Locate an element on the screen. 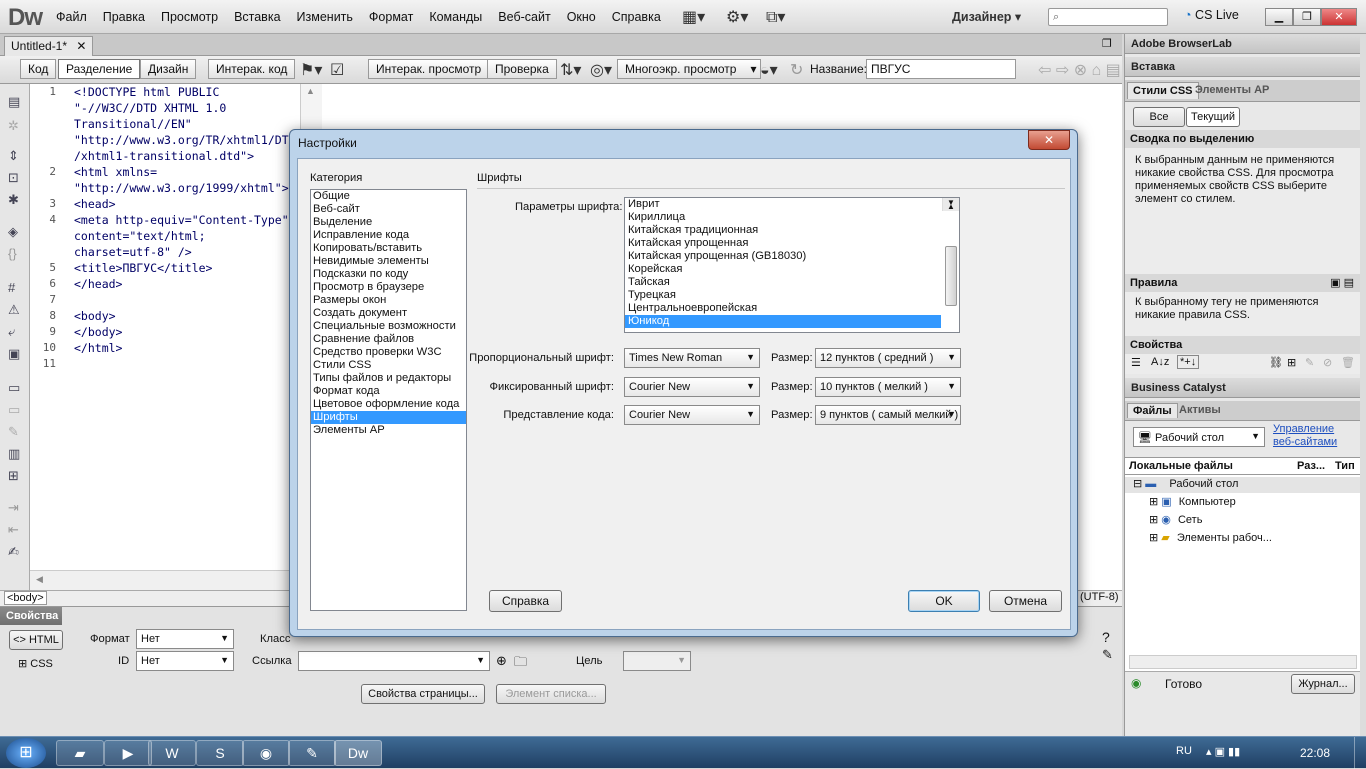  body-tag: <body> is located at coordinates (25, 598).